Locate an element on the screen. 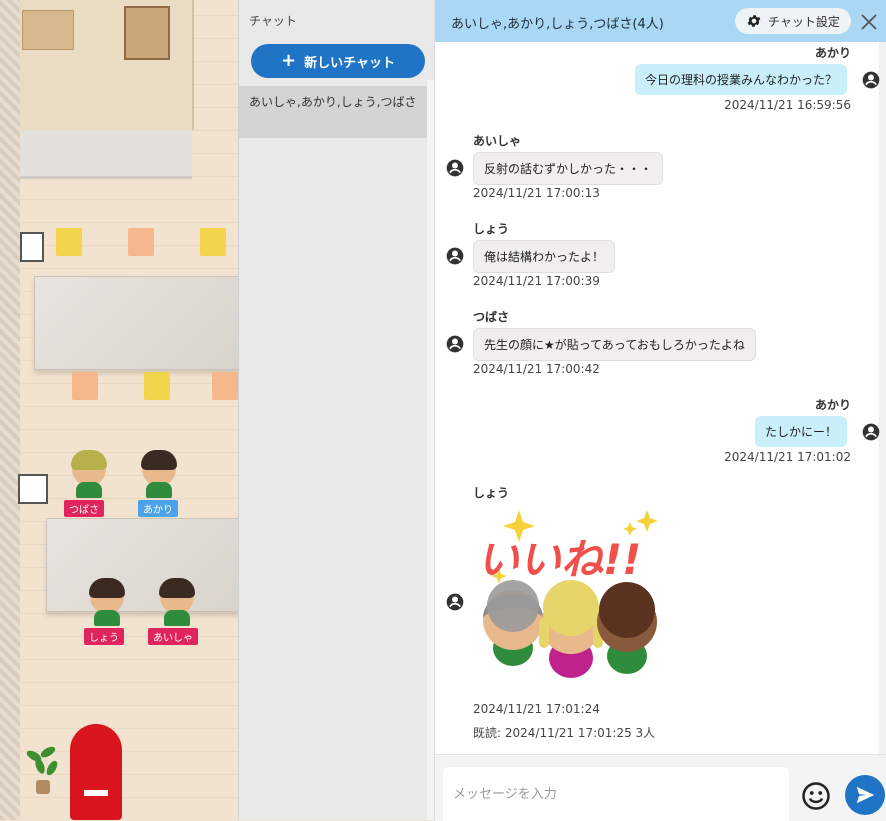 This screenshot has height=821, width=886. message-composer is located at coordinates (660, 787).